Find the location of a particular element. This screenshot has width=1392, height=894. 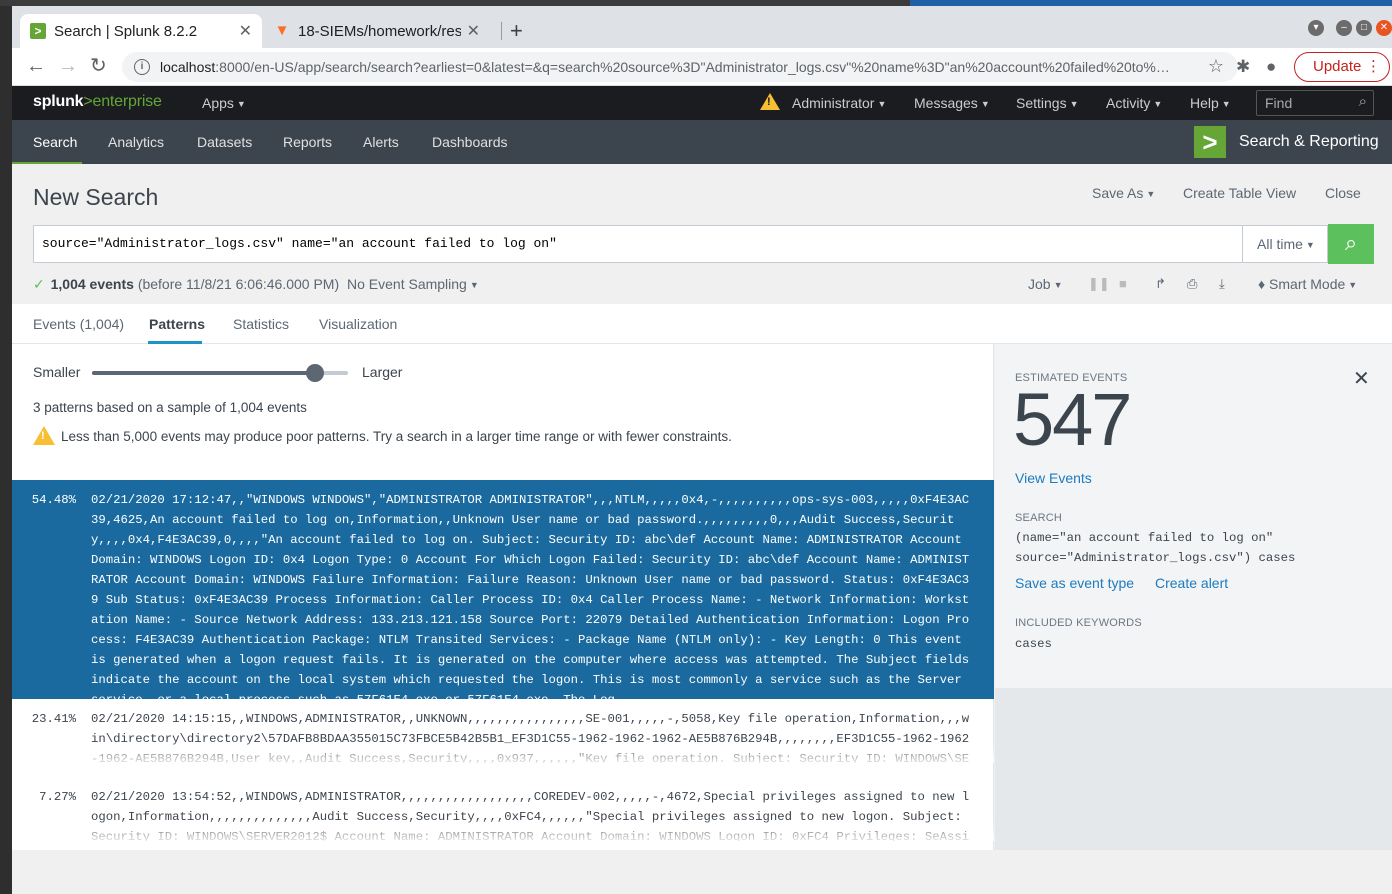

save-as-menu: Save As ▼ is located at coordinates (1123, 193).